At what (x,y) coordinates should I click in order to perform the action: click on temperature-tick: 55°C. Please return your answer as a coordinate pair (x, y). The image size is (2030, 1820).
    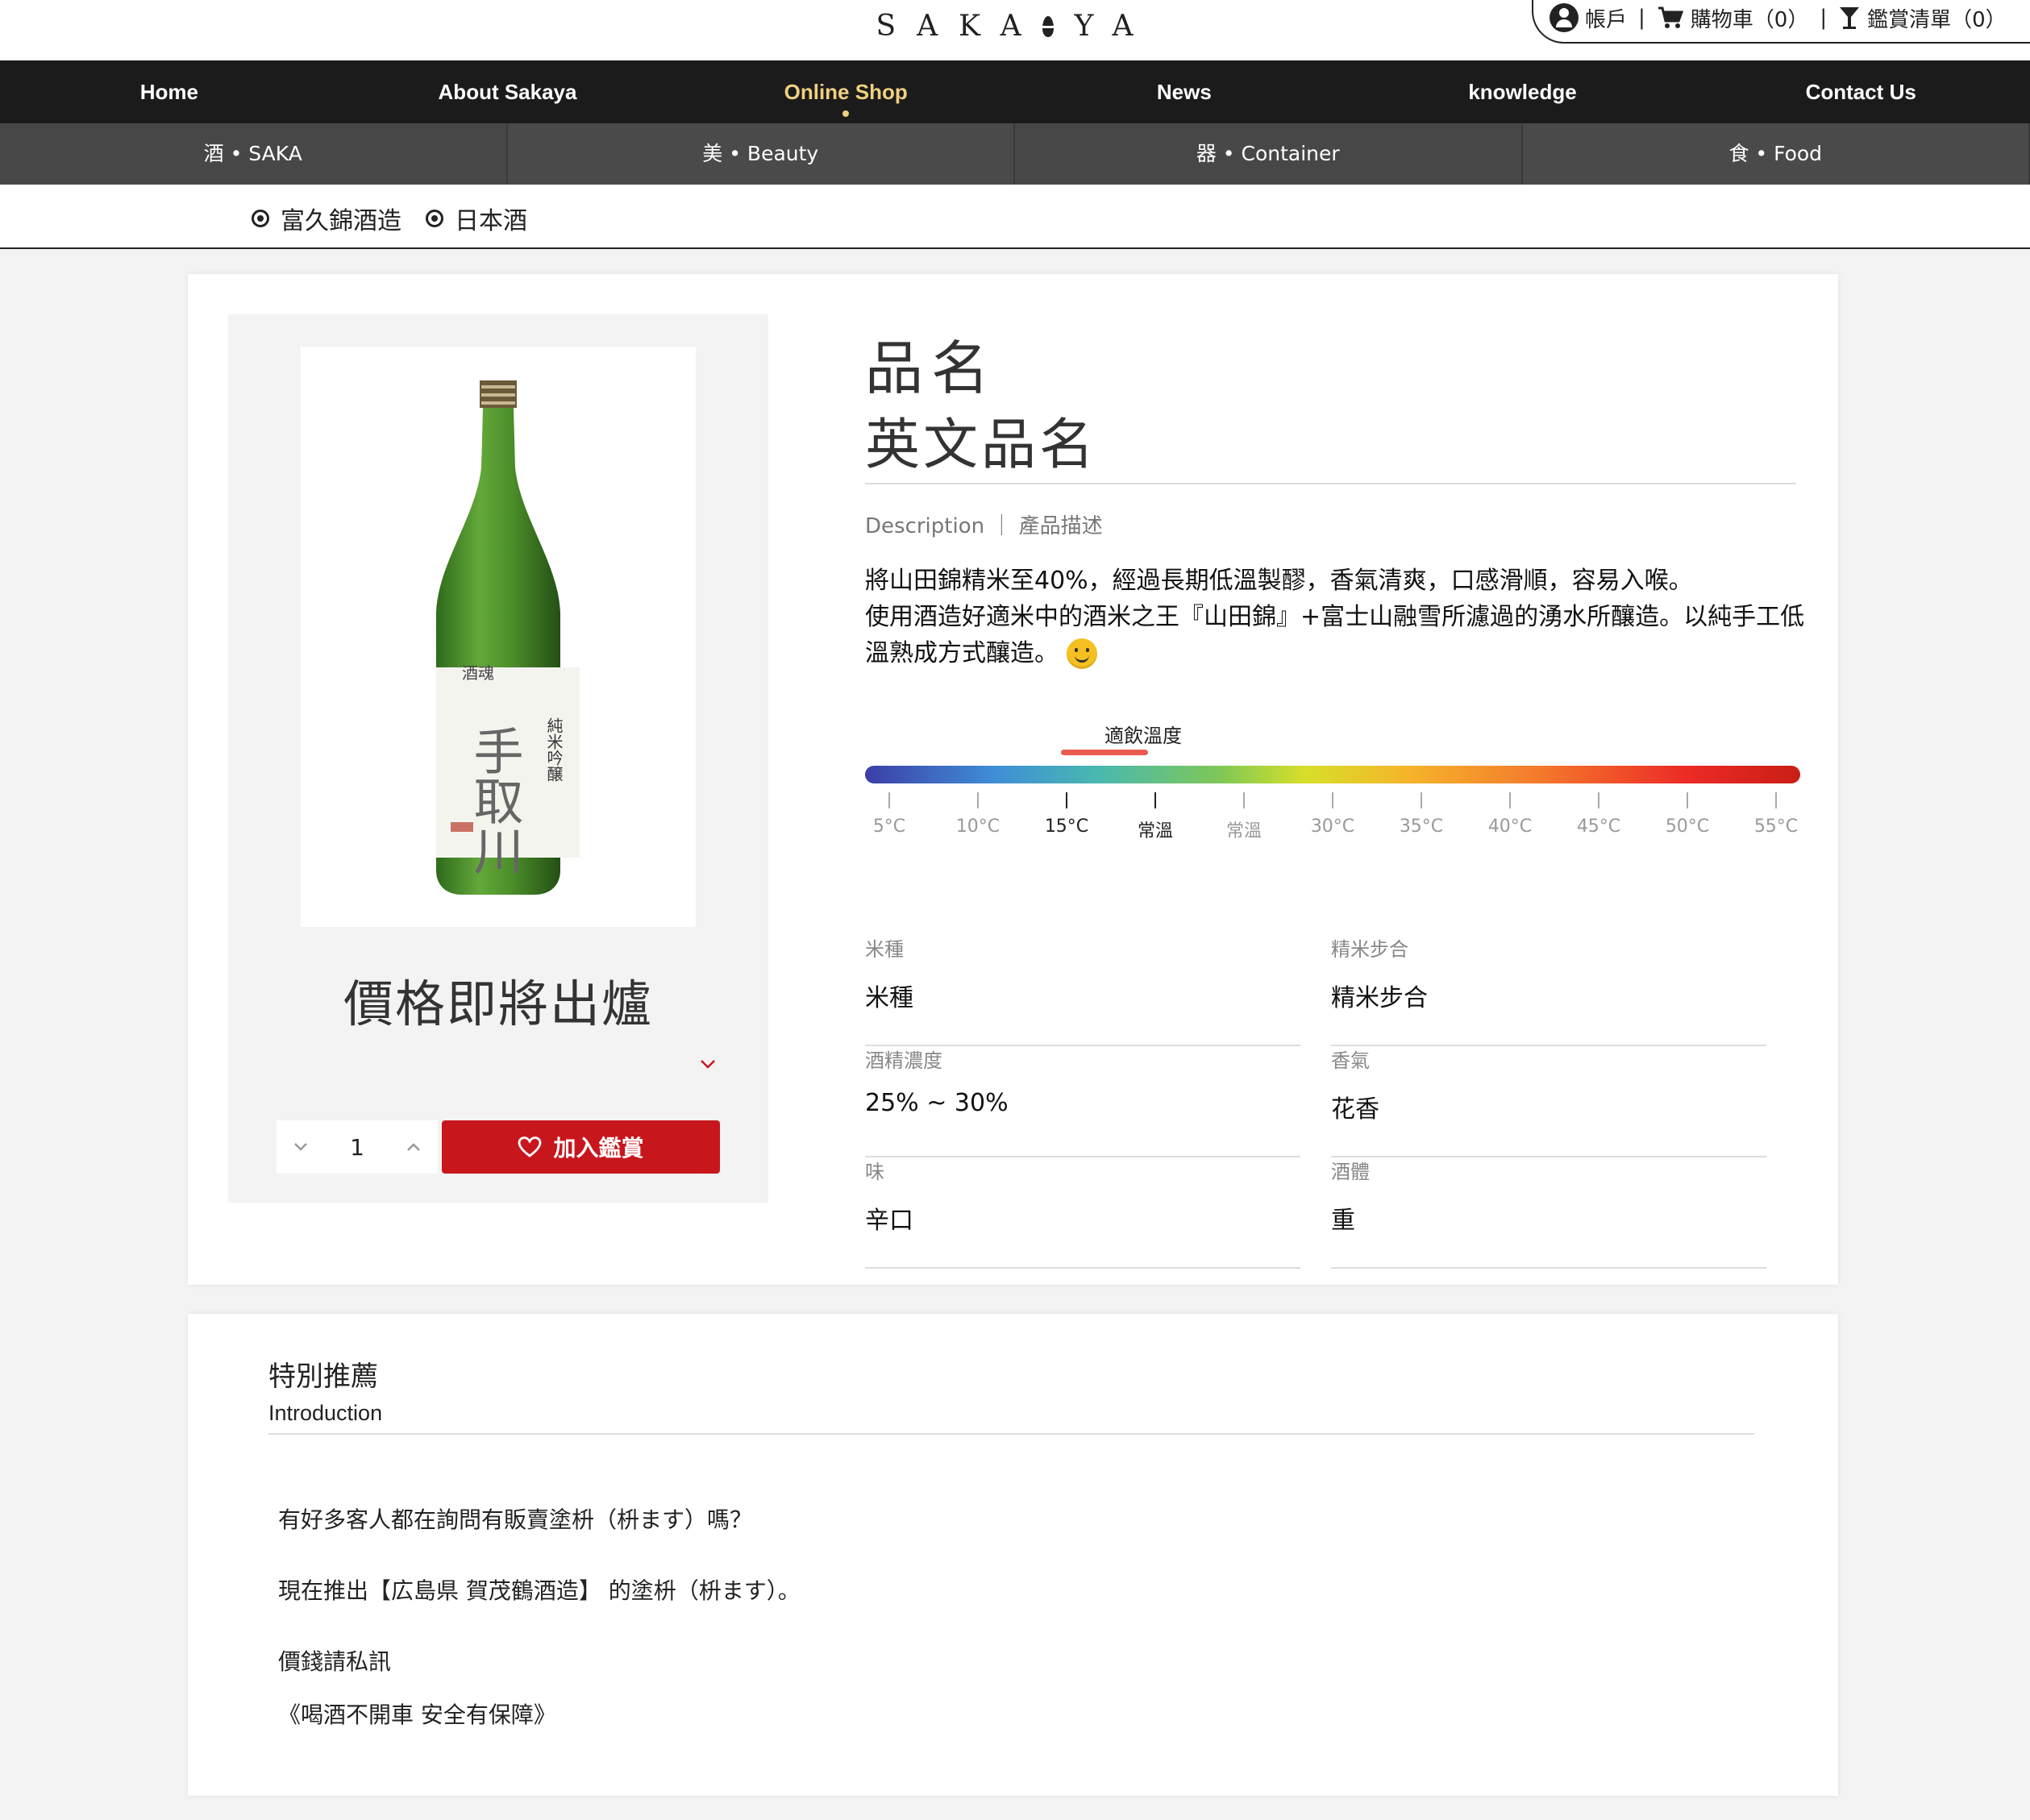
    Looking at the image, I should click on (1776, 814).